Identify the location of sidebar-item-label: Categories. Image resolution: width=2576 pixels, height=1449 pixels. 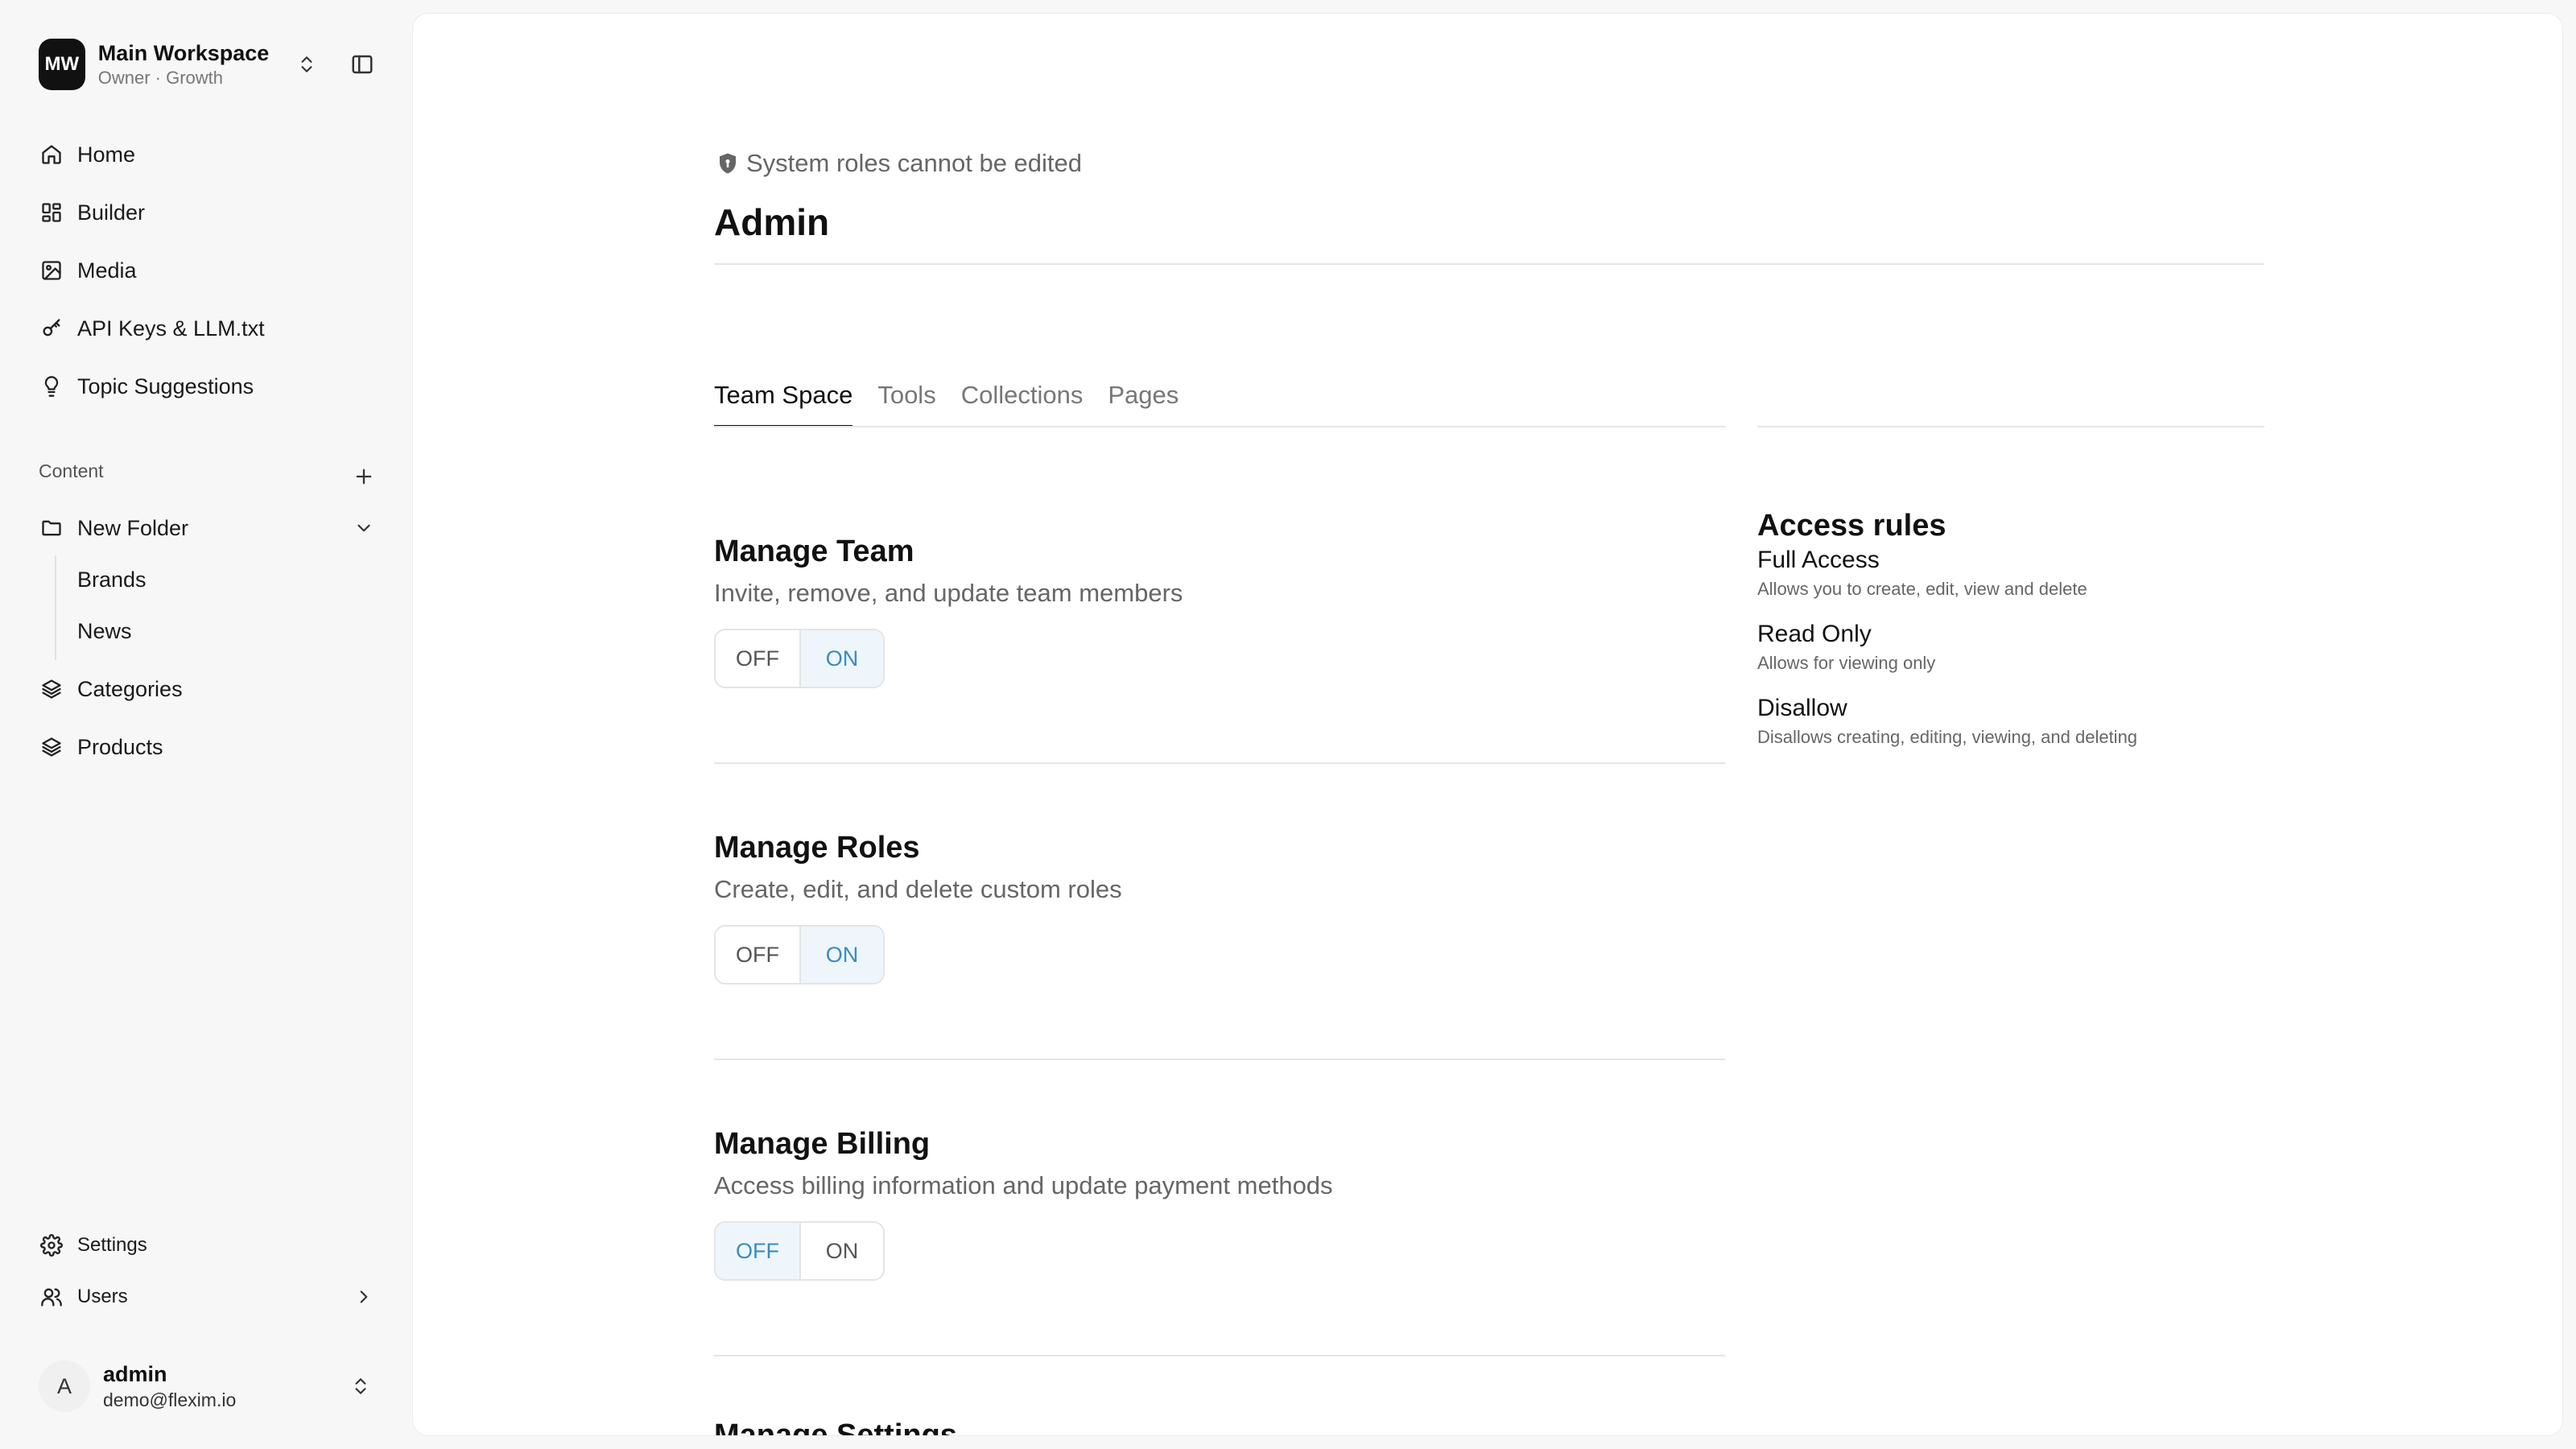
(130, 688).